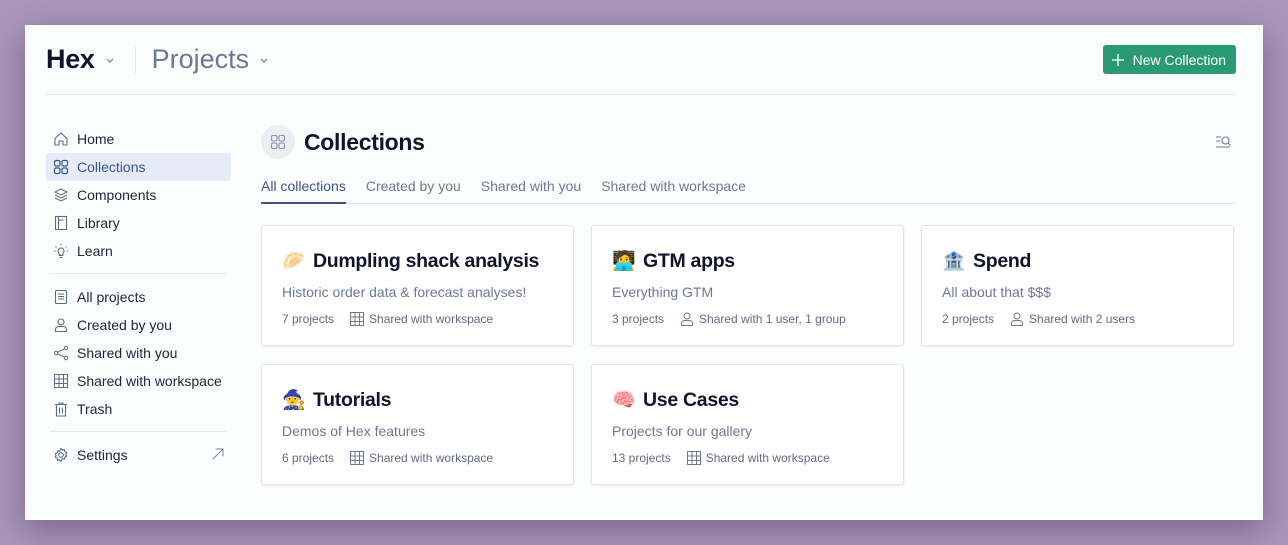 This screenshot has height=545, width=1288. I want to click on sidebar-item-shared-with-workspace: Shared with workspace, so click(138, 381).